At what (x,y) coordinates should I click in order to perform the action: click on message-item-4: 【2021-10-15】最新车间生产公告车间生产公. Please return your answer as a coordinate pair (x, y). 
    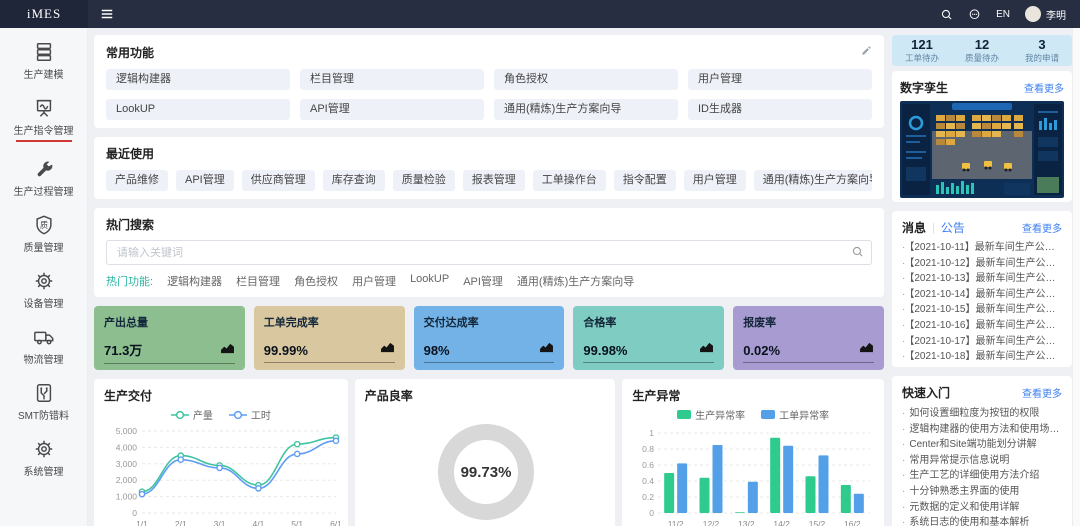
    Looking at the image, I should click on (982, 310).